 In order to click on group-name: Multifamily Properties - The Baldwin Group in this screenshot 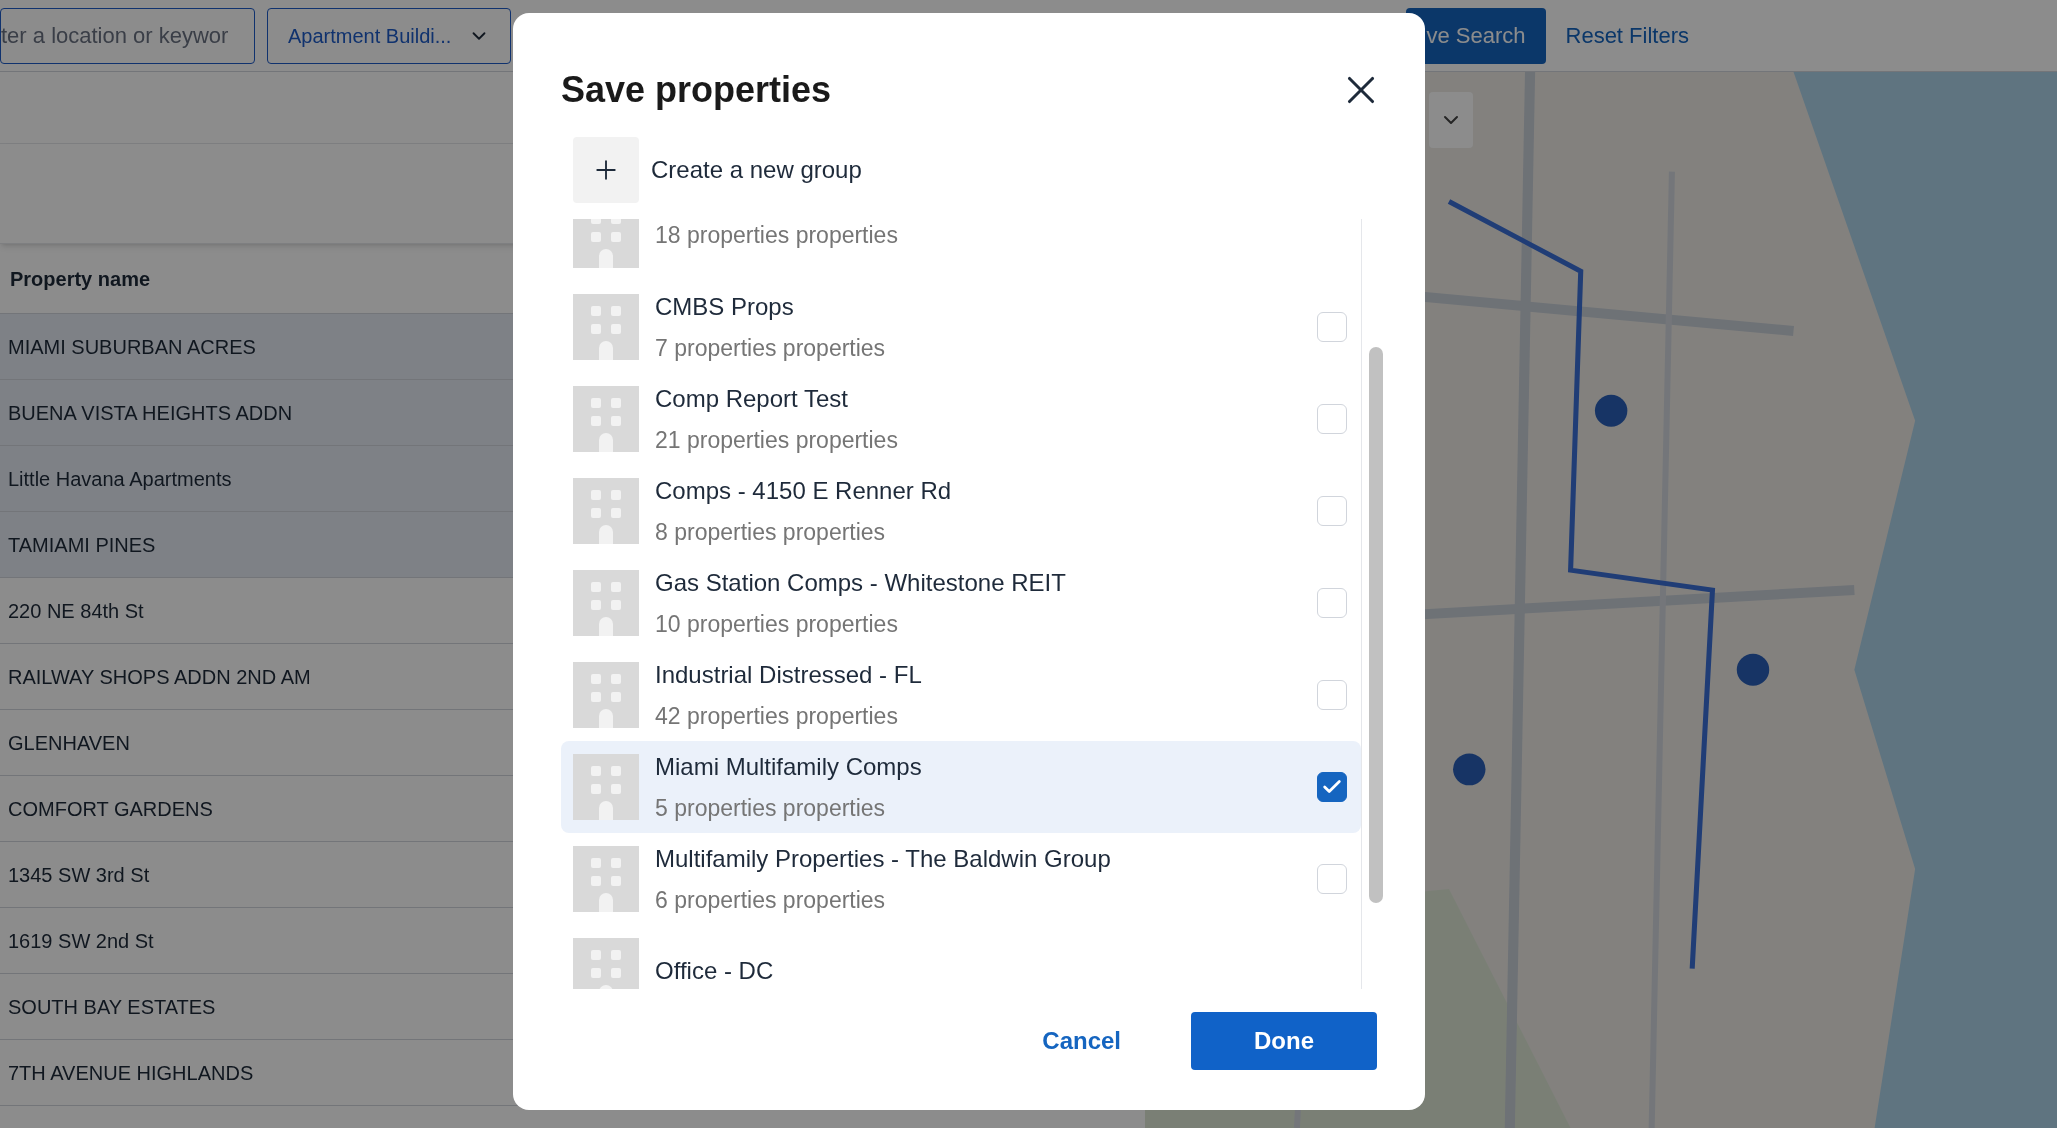, I will do `click(883, 858)`.